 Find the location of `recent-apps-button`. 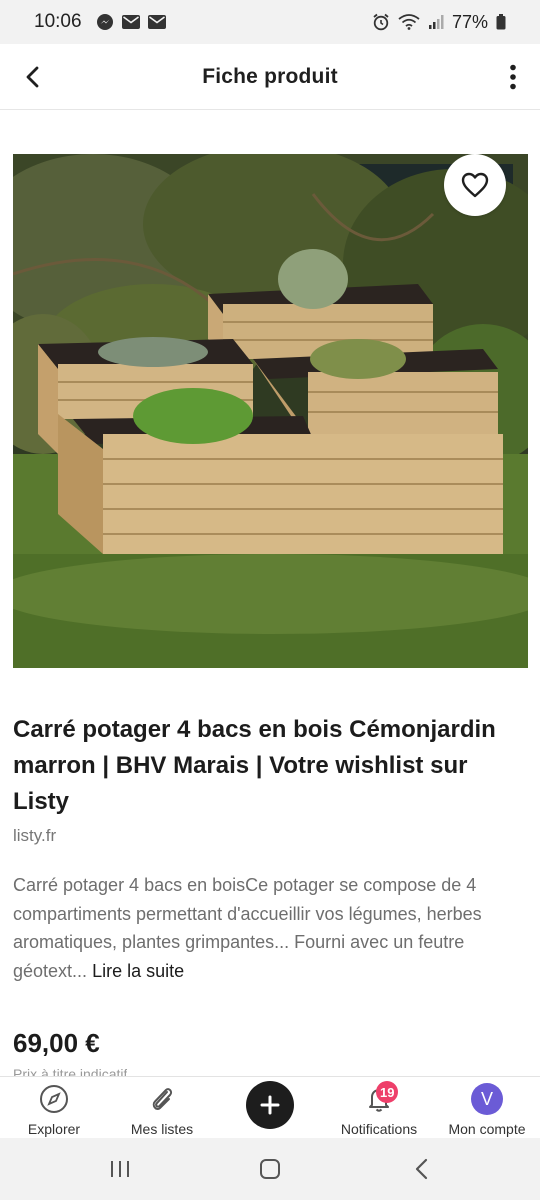

recent-apps-button is located at coordinates (120, 1169).